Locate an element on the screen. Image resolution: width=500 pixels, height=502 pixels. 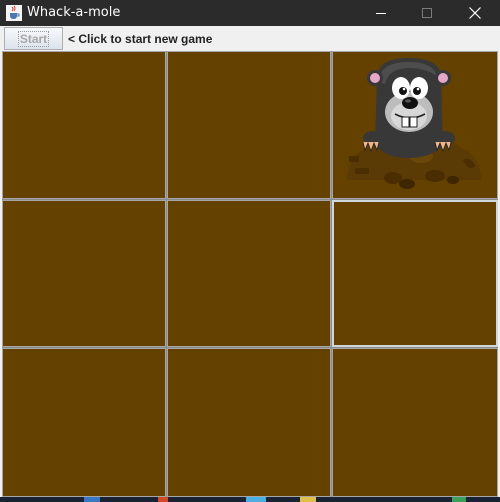
close-icon is located at coordinates (475, 13).